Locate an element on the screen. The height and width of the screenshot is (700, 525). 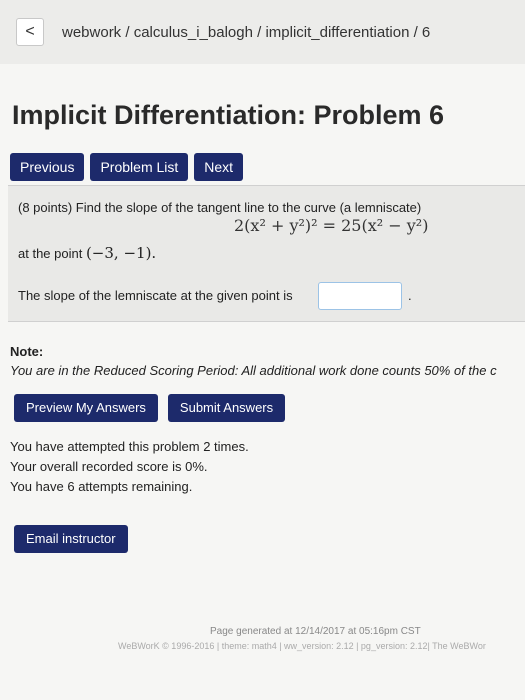
back-button: < is located at coordinates (30, 32).